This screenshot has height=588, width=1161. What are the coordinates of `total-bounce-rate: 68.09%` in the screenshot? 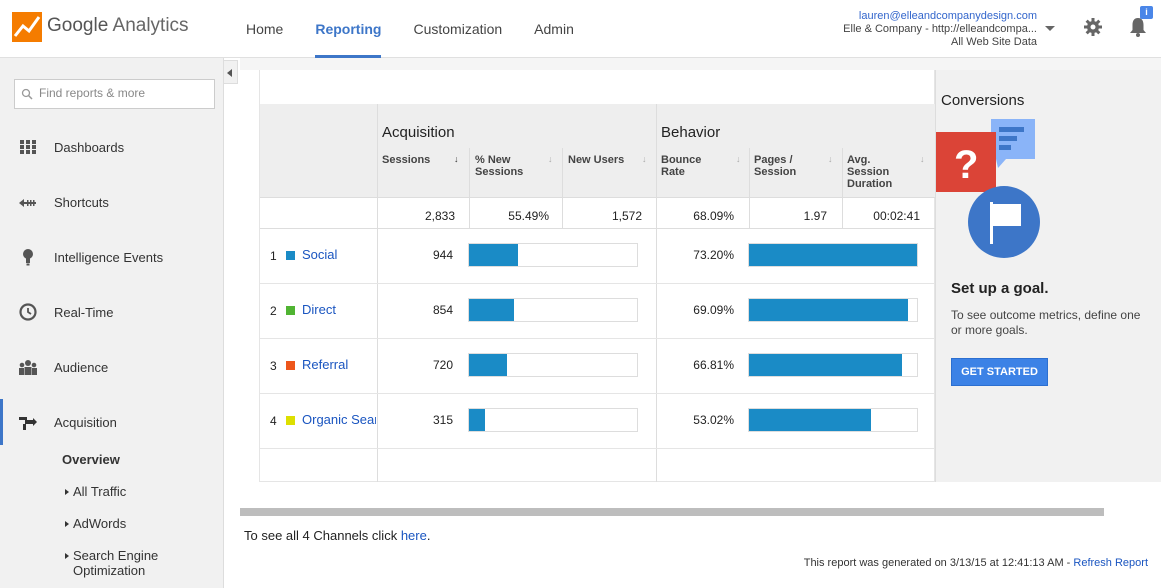 It's located at (713, 216).